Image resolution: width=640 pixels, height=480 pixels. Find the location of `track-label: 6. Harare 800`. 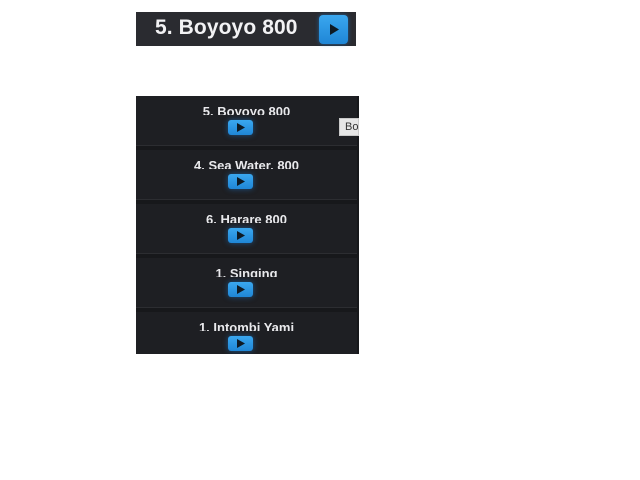

track-label: 6. Harare 800 is located at coordinates (246, 217).